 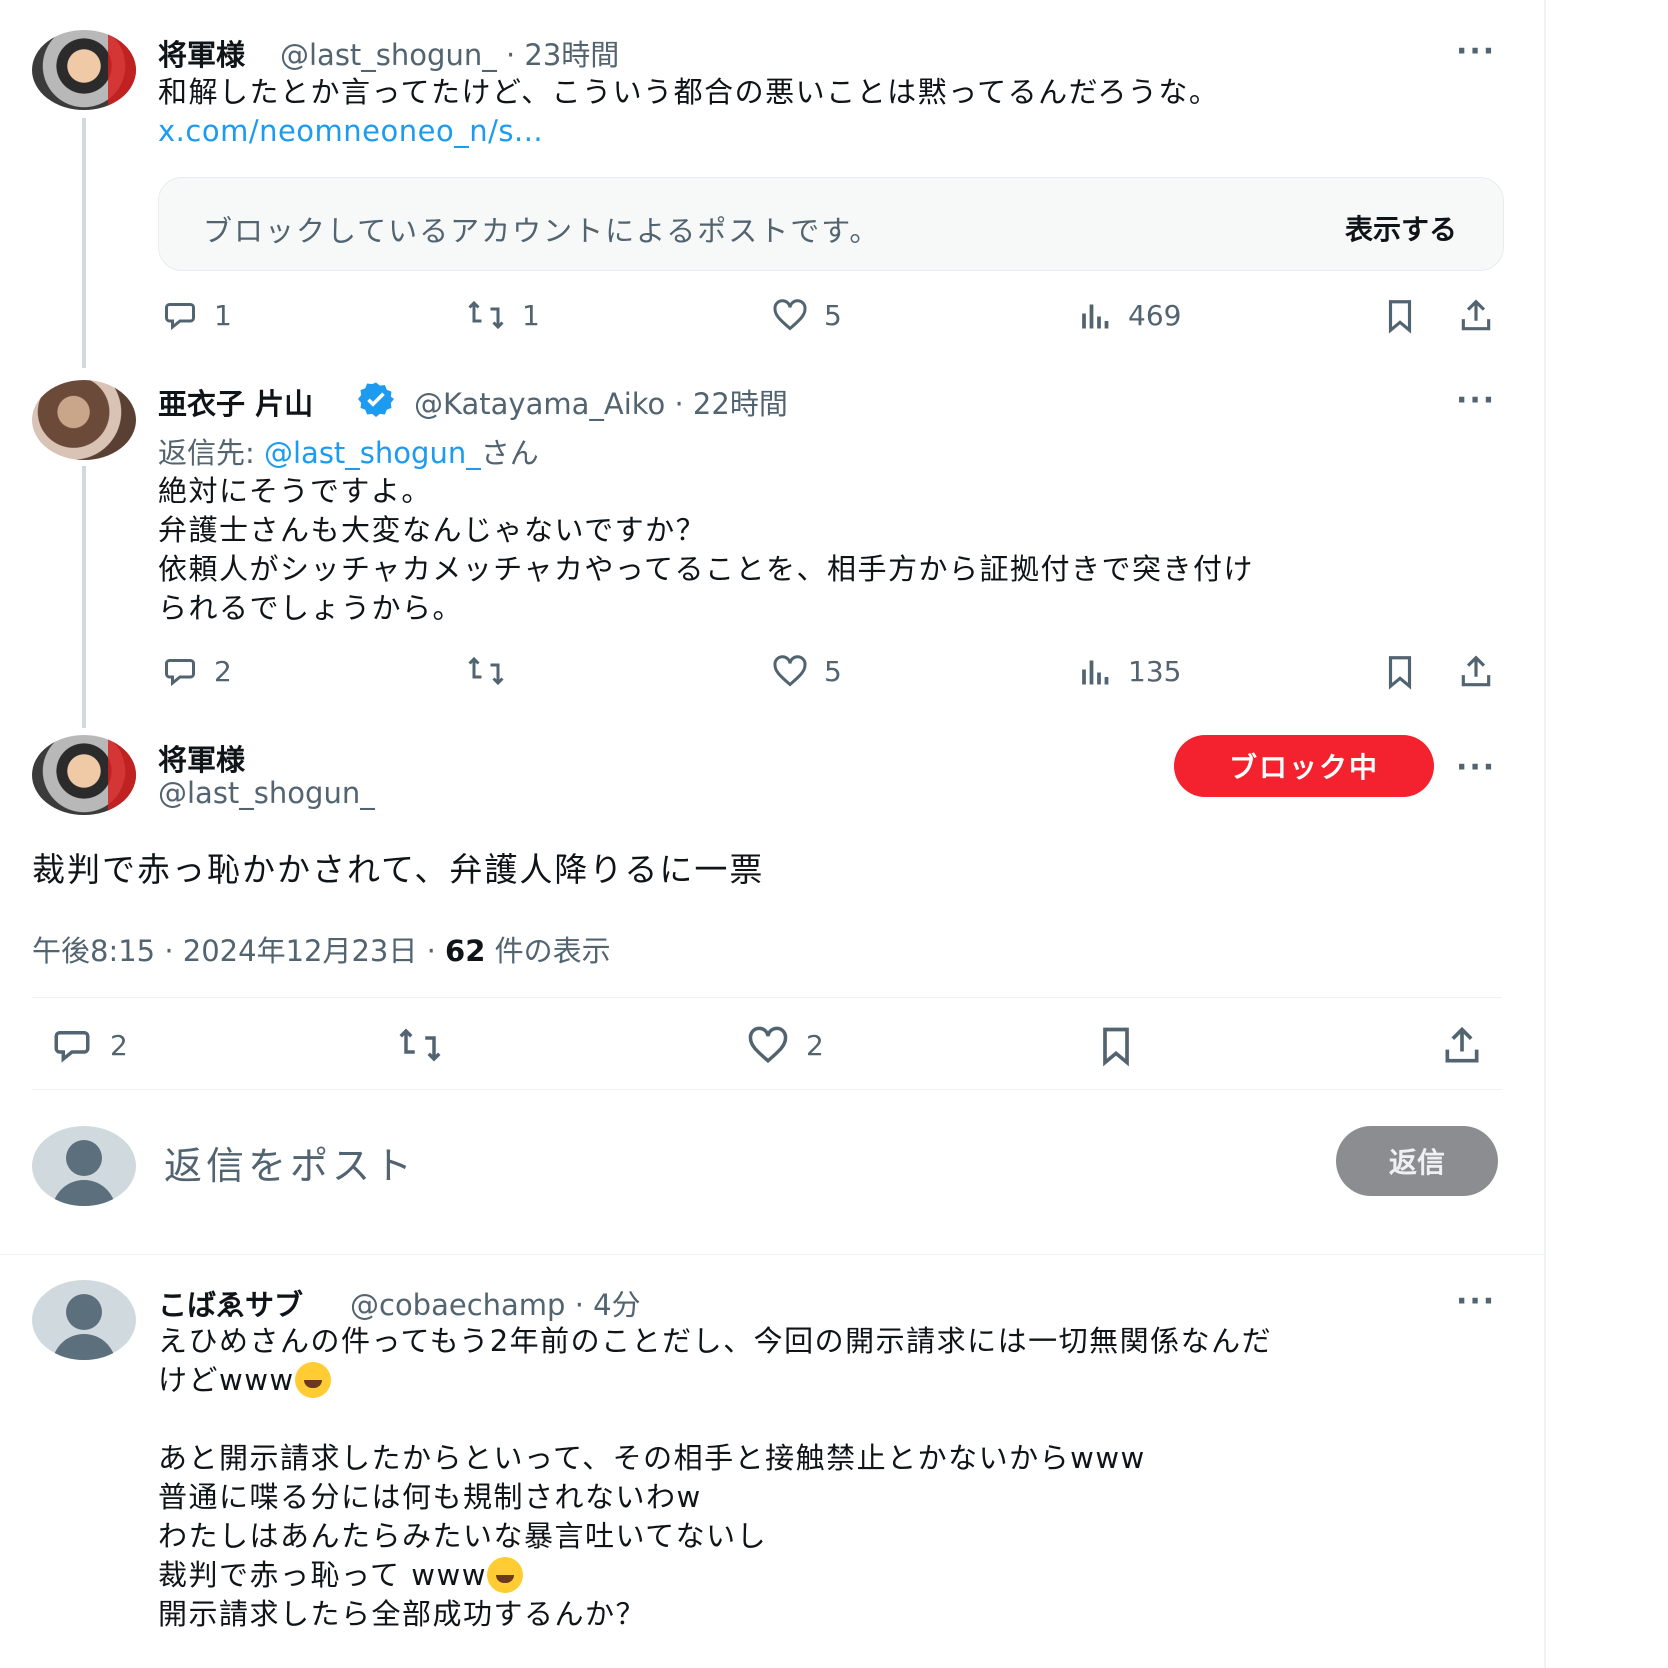 I want to click on blocked-message: ブロックしているアカウントによるポストです。, so click(x=542, y=231).